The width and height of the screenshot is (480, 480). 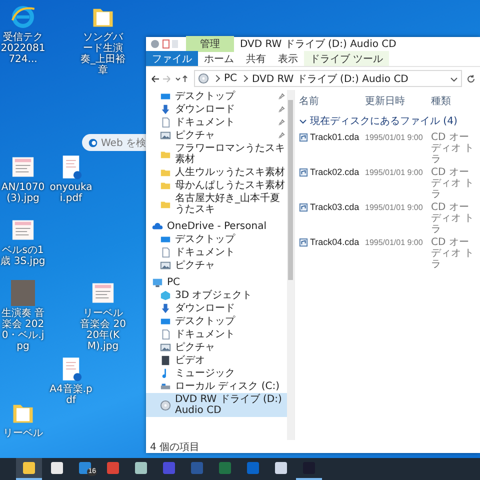 I want to click on ribbon-tab: 表示, so click(x=288, y=58).